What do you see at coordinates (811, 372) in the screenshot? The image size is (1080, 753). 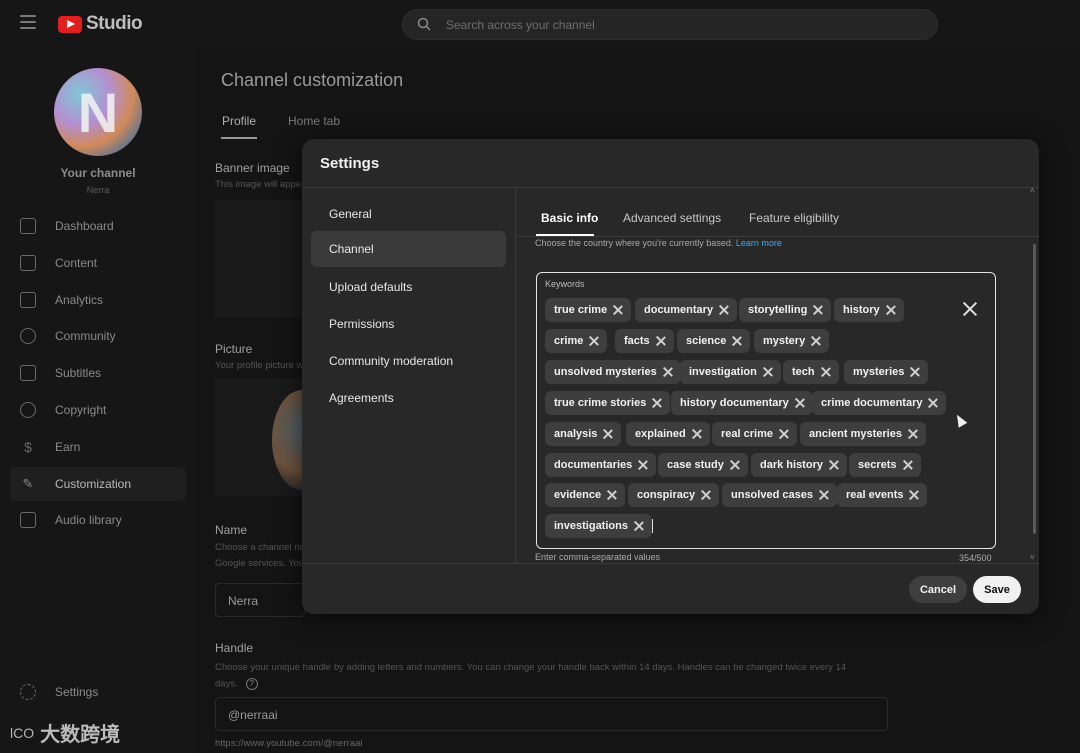 I see `keyword-chip: tech` at bounding box center [811, 372].